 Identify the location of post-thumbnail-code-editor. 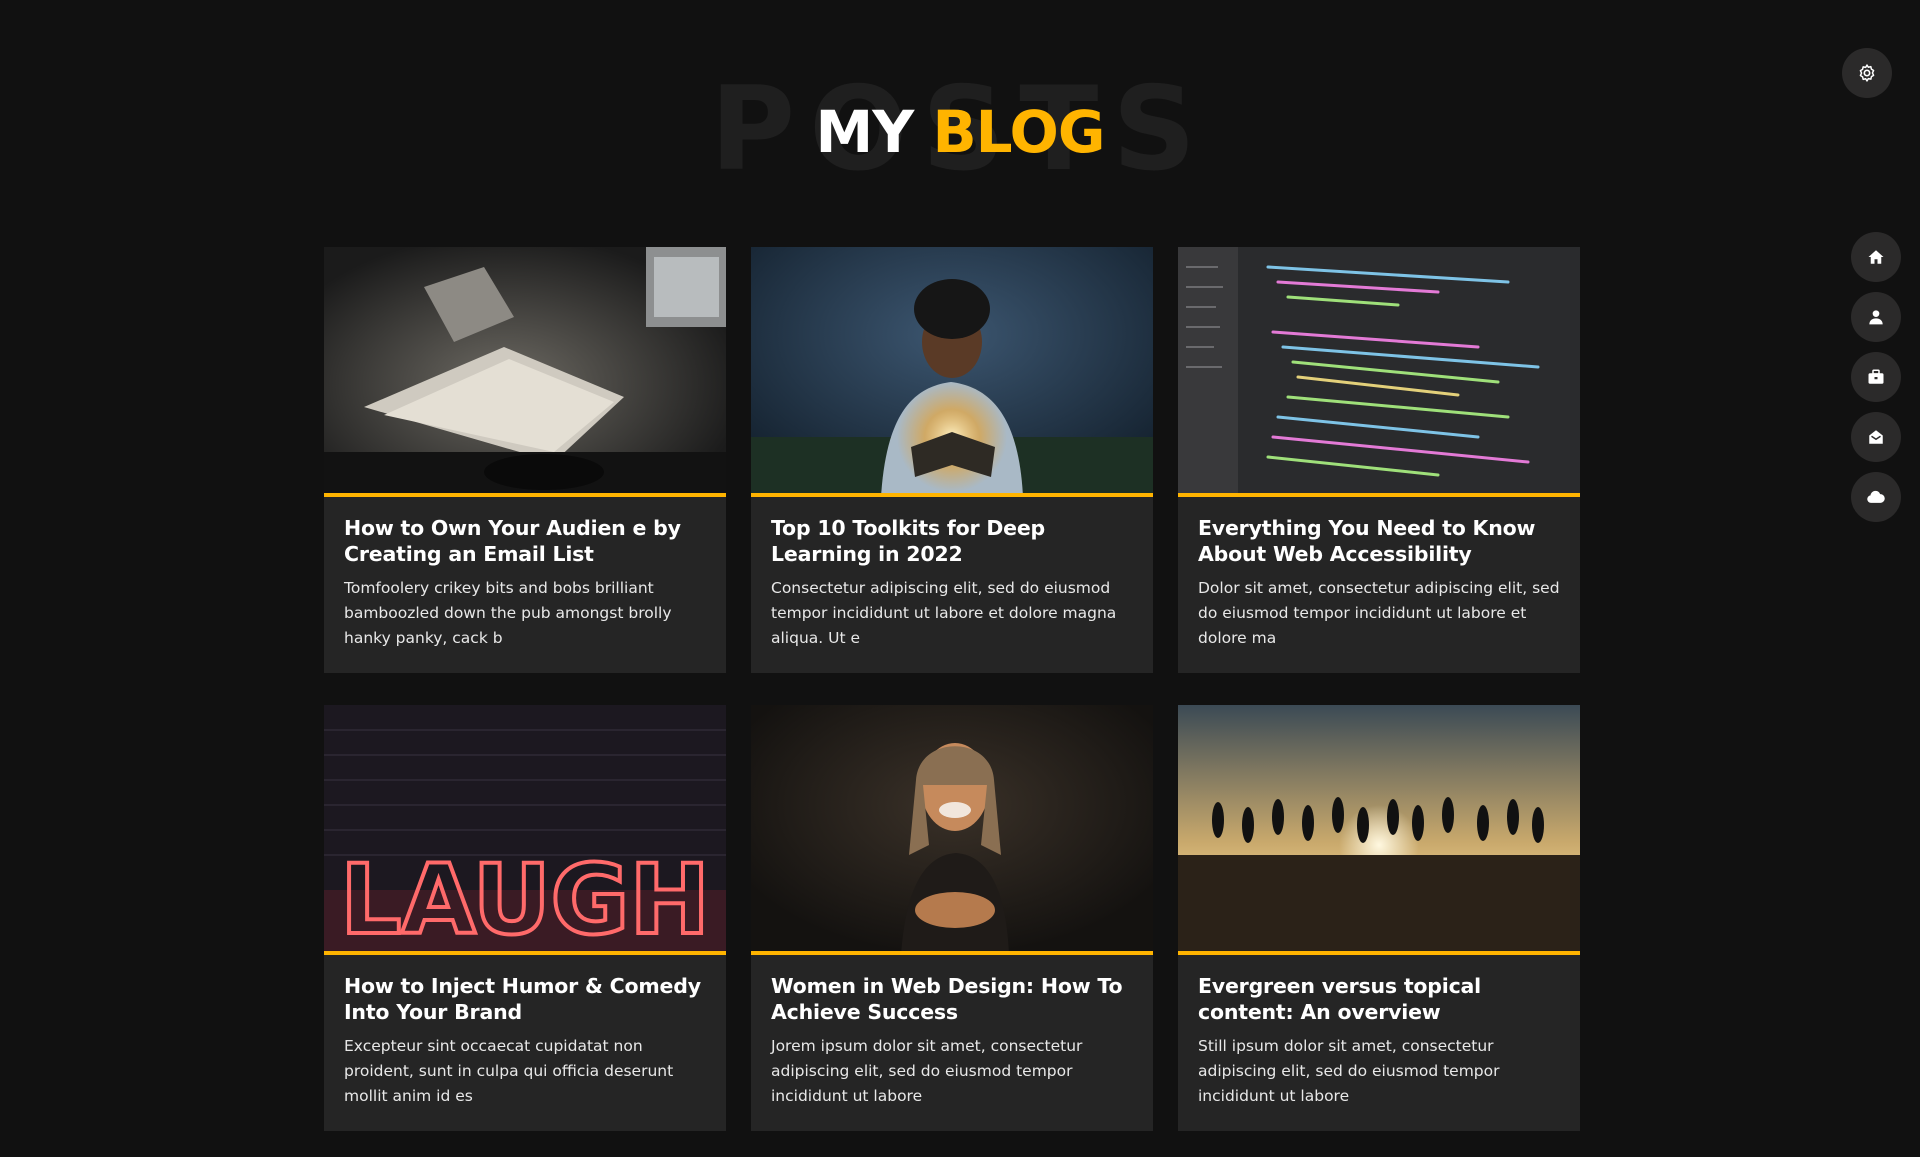
(1379, 372).